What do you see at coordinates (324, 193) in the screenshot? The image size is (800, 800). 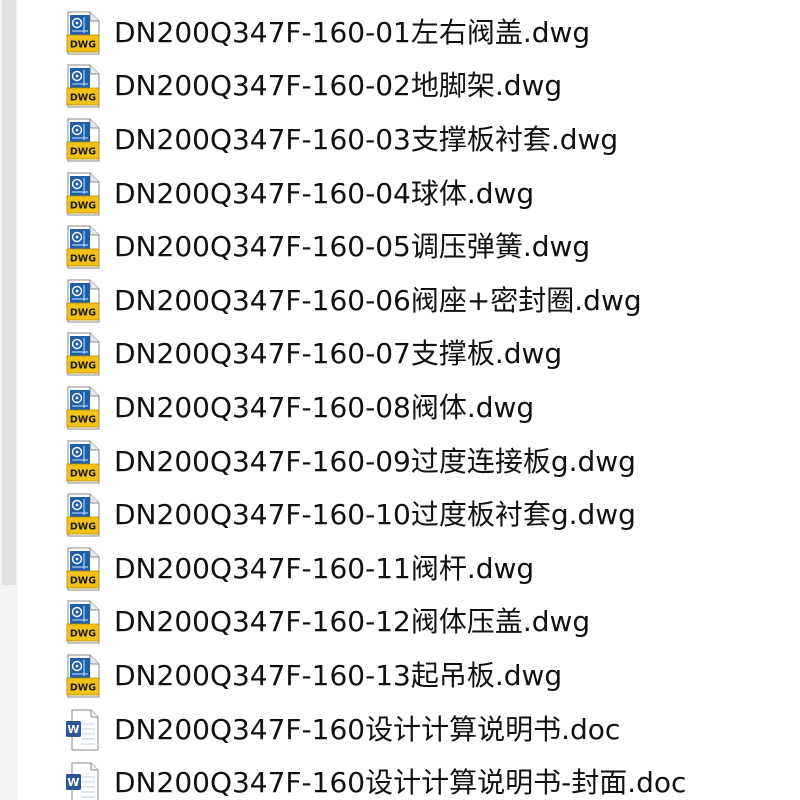 I see `file-name: DN200Q347F-160-04球体.dwg` at bounding box center [324, 193].